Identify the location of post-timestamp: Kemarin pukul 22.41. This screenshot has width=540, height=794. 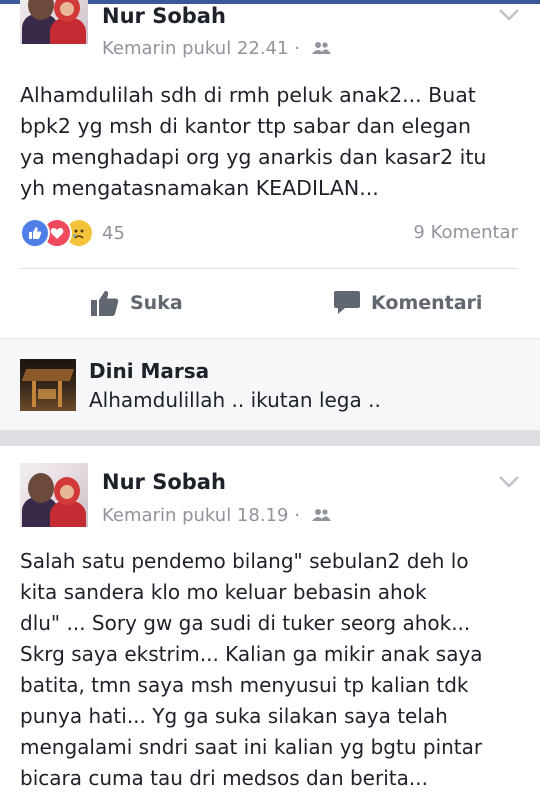
(195, 48).